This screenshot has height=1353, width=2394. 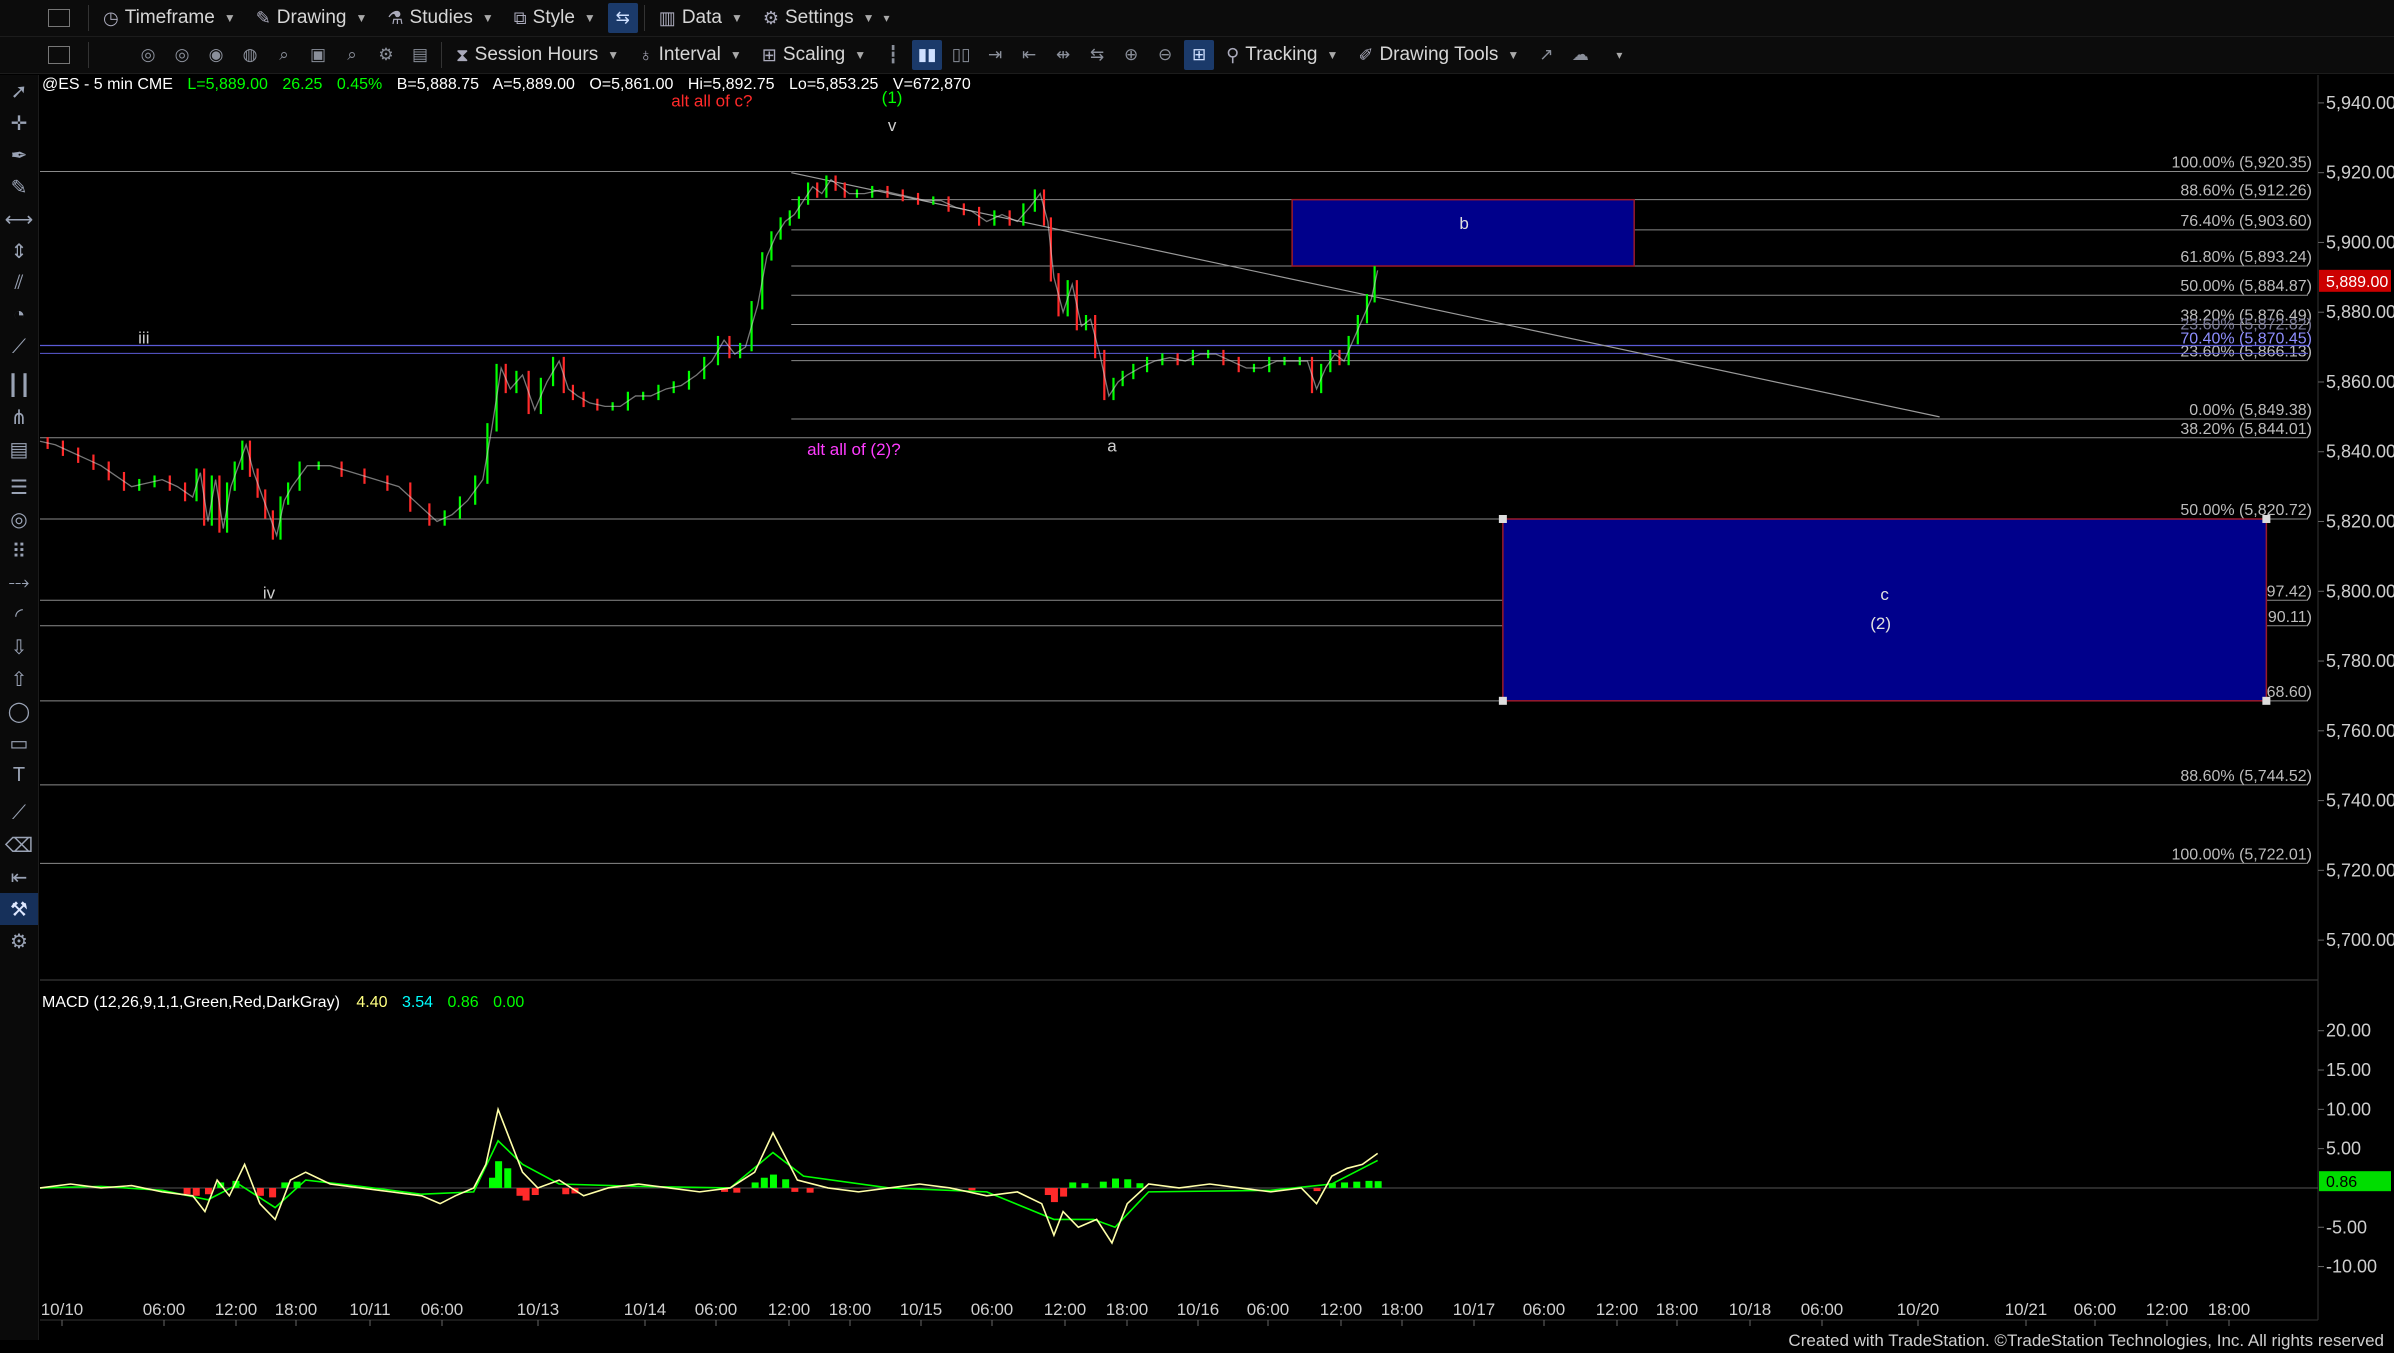 What do you see at coordinates (263, 17) in the screenshot?
I see `pencil-icon: ✎` at bounding box center [263, 17].